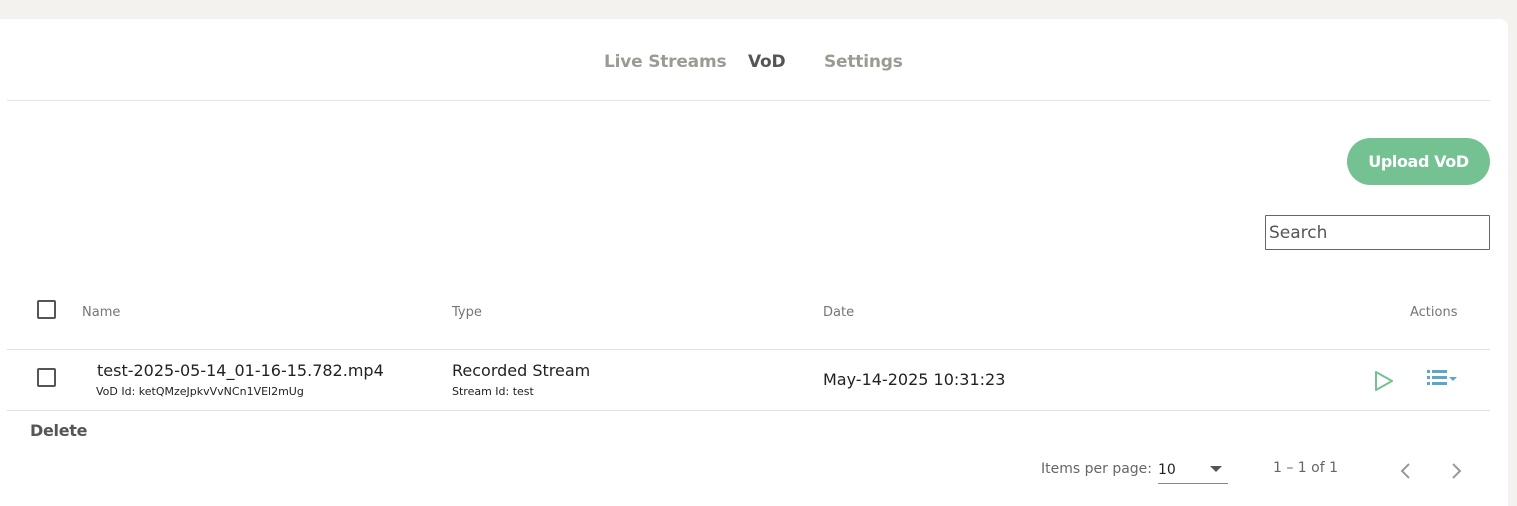 The image size is (1517, 506). I want to click on dropdown-arrow-icon, so click(1216, 469).